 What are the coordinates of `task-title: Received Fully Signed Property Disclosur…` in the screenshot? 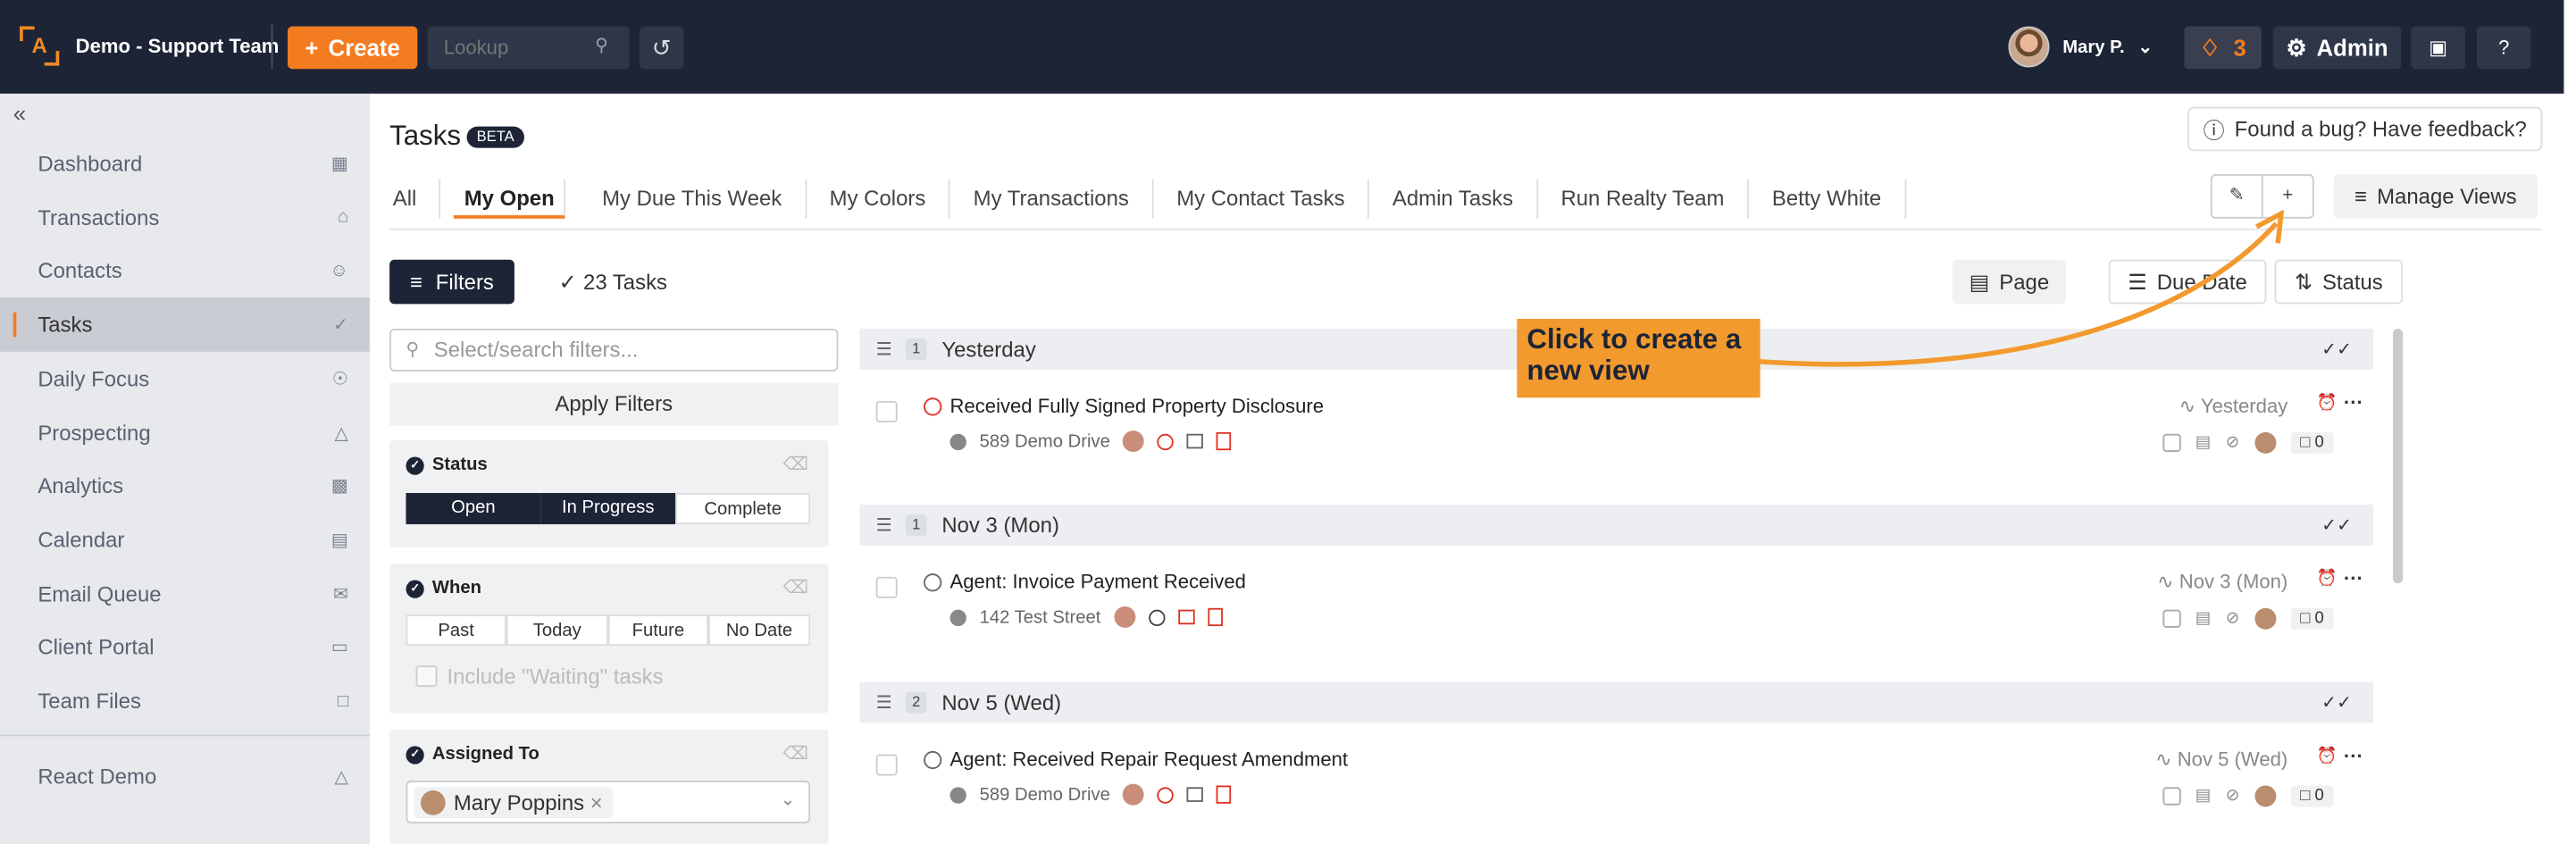 It's located at (1137, 406).